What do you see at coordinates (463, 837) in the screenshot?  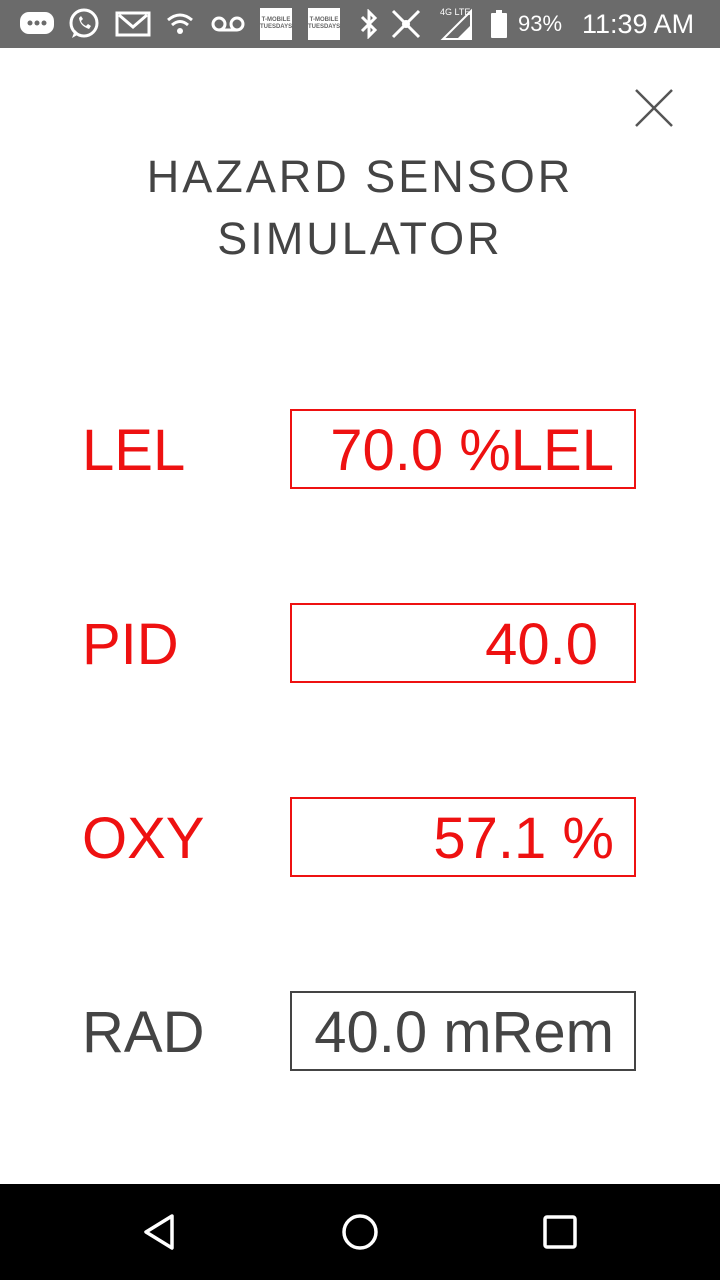 I see `sensor-value-oxy: 57.1 %` at bounding box center [463, 837].